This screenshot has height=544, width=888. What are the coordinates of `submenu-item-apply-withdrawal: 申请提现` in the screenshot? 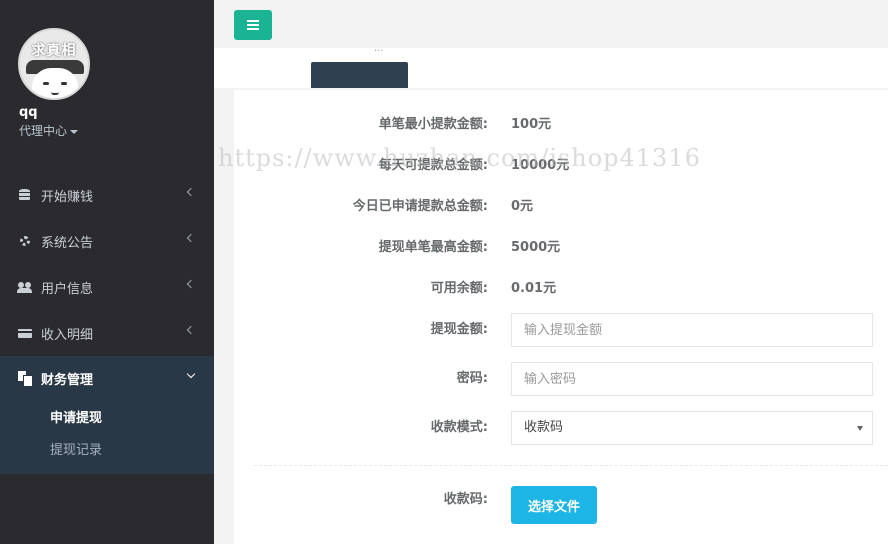 It's located at (107, 416).